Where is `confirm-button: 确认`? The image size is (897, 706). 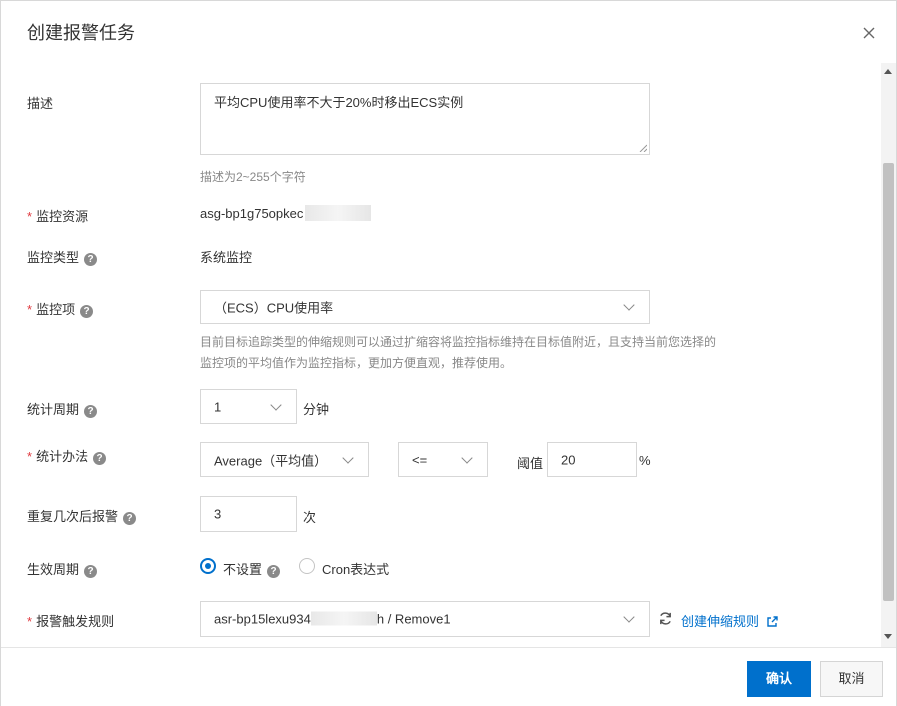 confirm-button: 确认 is located at coordinates (779, 679).